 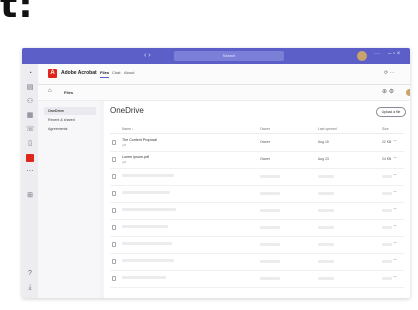 What do you see at coordinates (128, 129) in the screenshot?
I see `column-name: Name ↓` at bounding box center [128, 129].